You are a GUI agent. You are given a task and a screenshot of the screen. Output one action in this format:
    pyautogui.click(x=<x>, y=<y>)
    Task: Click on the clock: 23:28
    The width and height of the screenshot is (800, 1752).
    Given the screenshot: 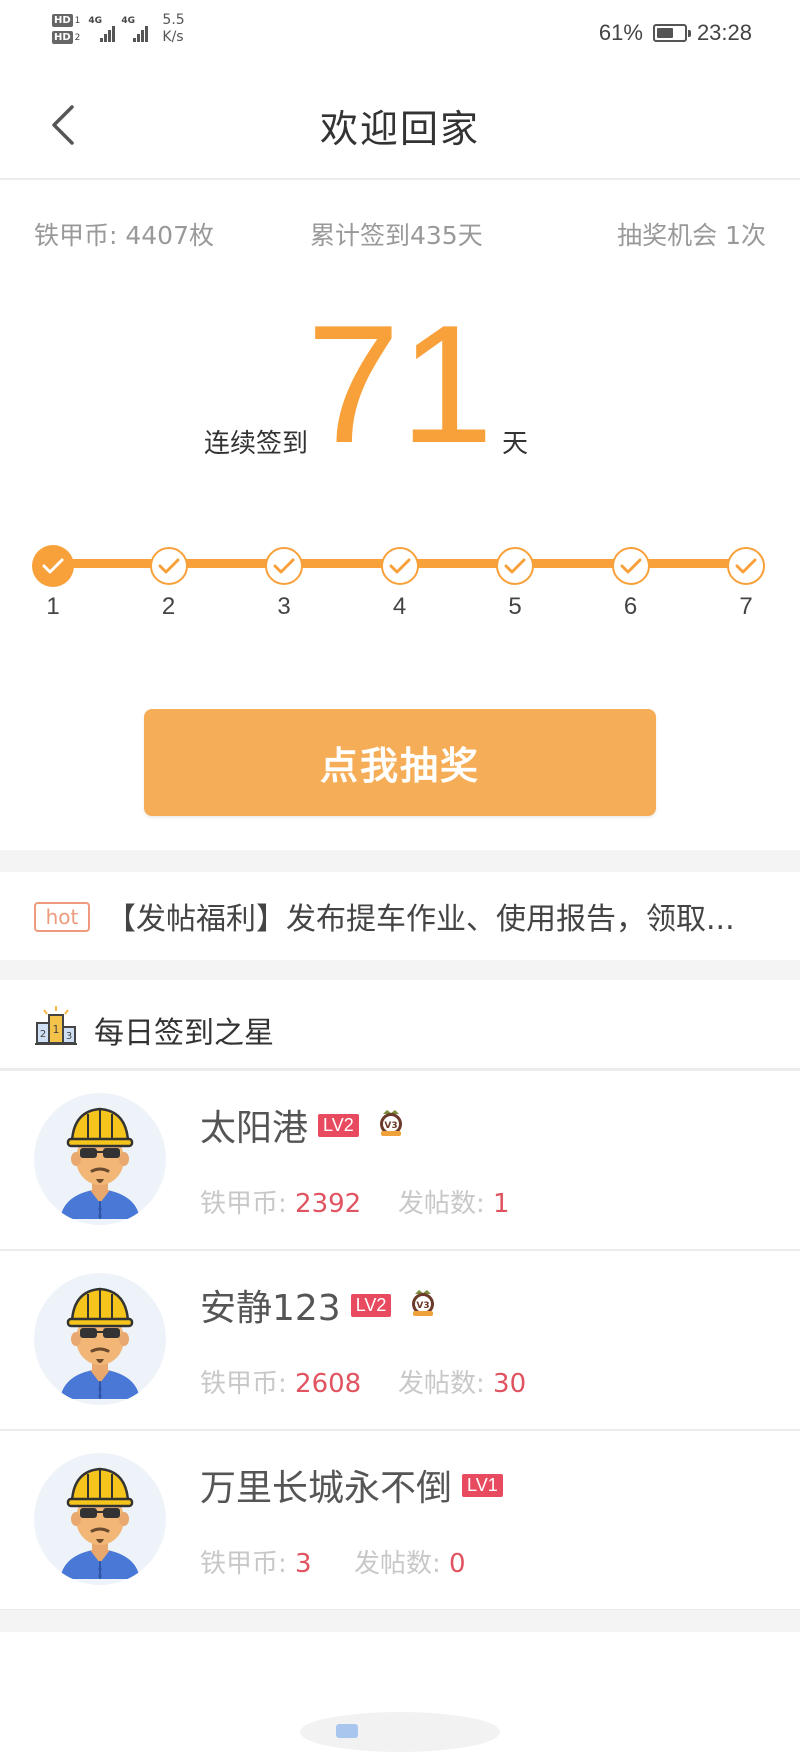 What is the action you would take?
    pyautogui.click(x=724, y=32)
    